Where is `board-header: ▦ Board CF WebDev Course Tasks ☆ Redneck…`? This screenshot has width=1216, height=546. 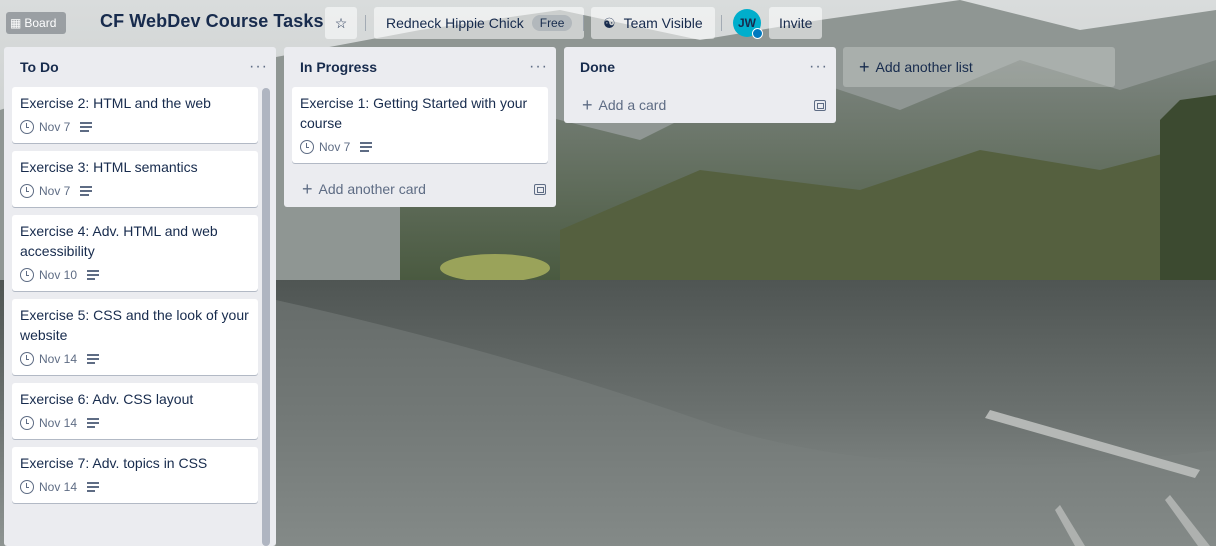
board-header: ▦ Board CF WebDev Course Tasks ☆ Redneck… is located at coordinates (608, 23).